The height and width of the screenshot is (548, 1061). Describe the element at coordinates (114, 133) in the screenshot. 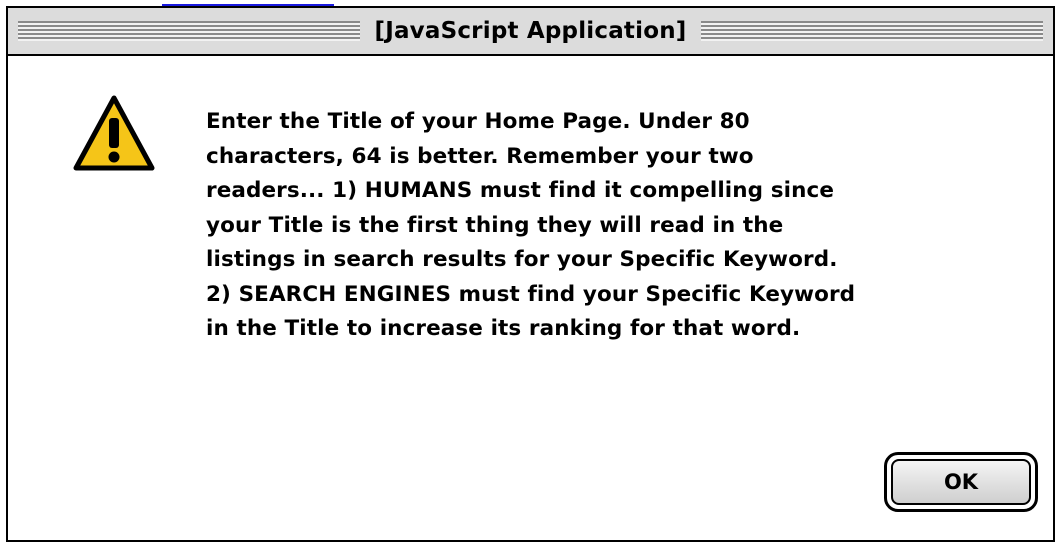

I see `warning-icon` at that location.